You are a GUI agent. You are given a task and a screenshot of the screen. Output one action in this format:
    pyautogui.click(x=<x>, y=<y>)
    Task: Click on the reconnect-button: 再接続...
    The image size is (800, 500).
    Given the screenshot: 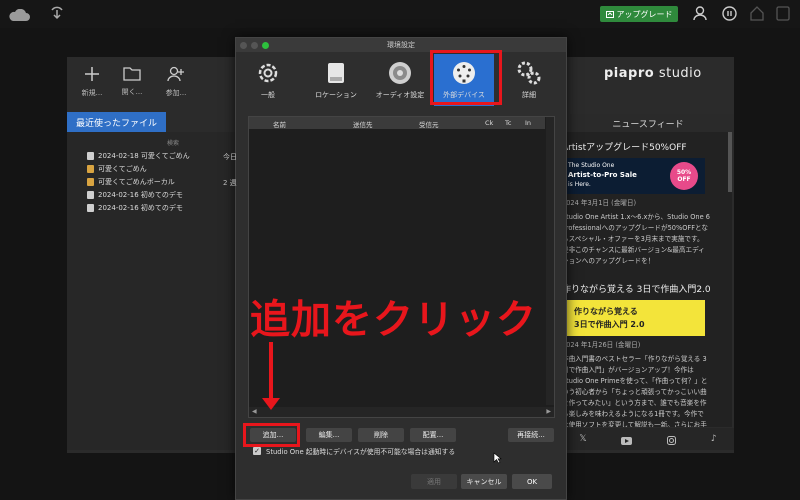 What is the action you would take?
    pyautogui.click(x=531, y=435)
    